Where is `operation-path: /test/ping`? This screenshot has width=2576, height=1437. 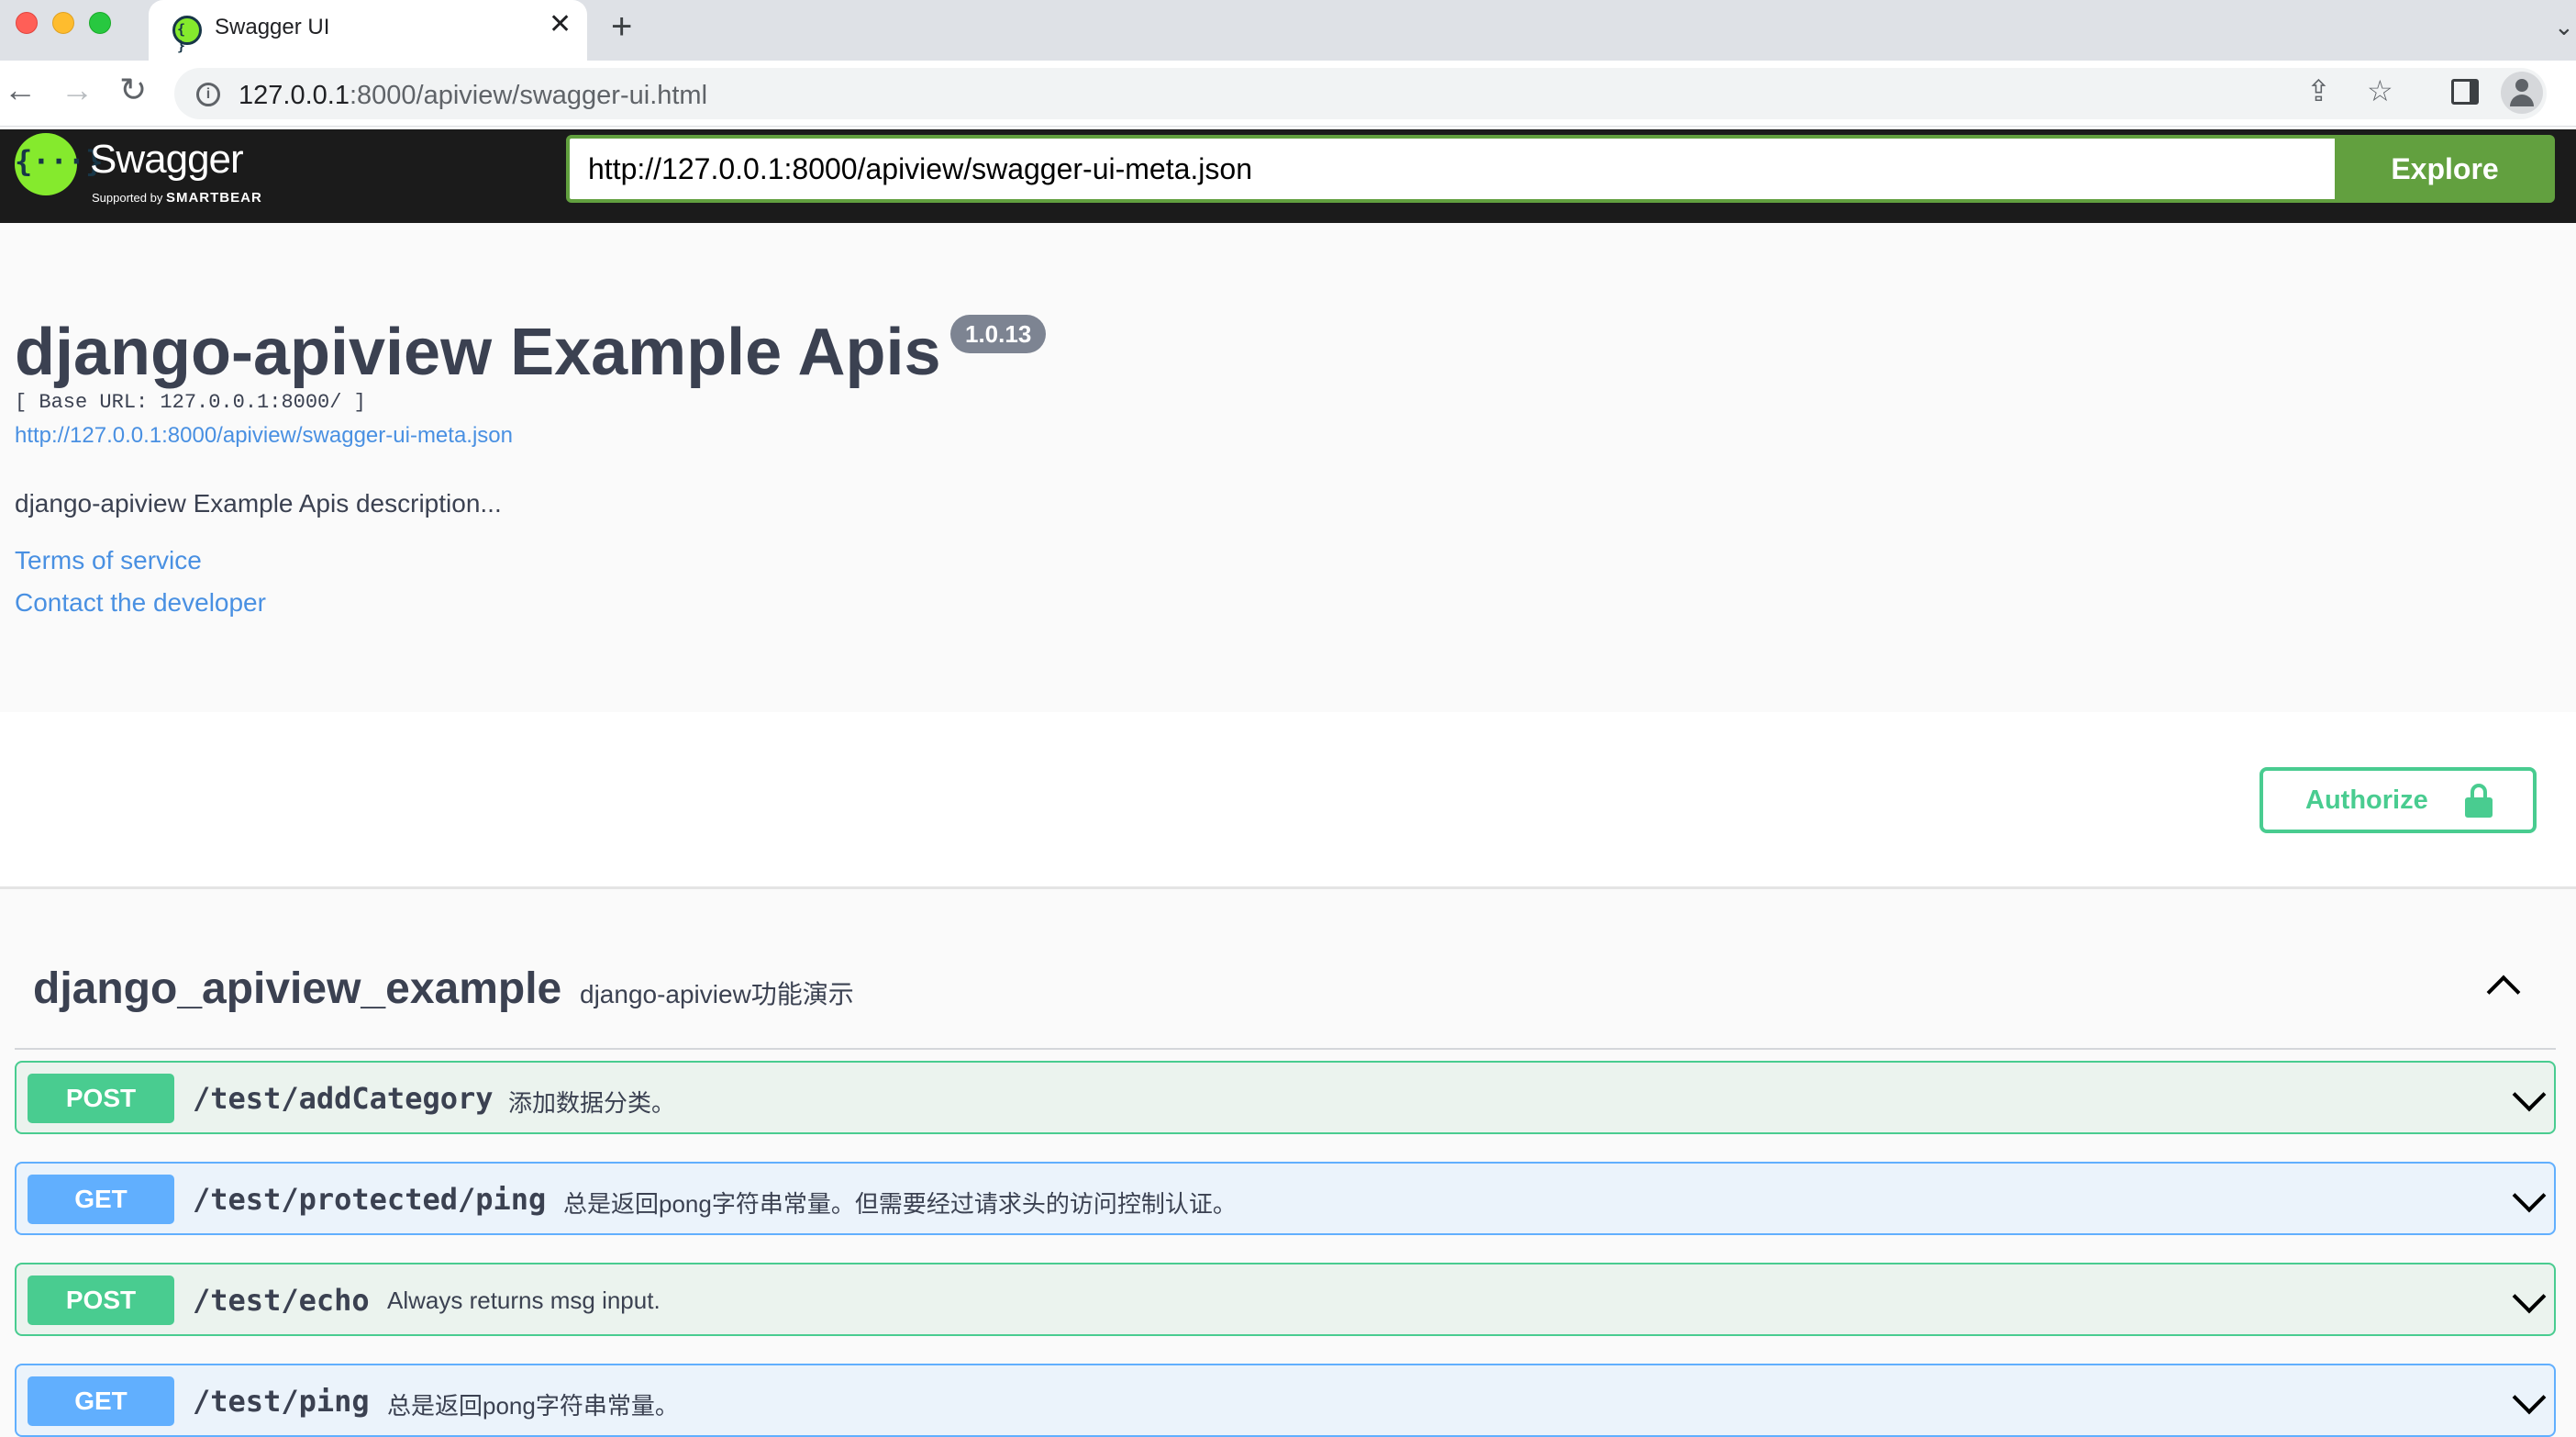
operation-path: /test/ping is located at coordinates (281, 1401).